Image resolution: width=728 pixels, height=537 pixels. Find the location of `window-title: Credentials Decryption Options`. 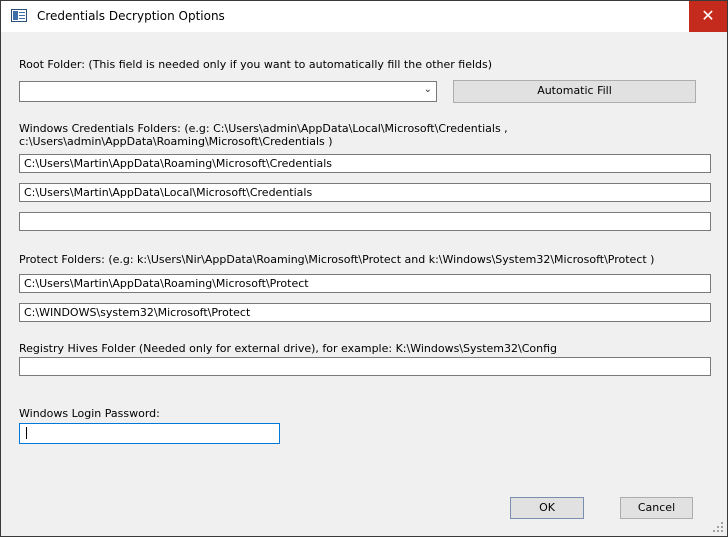

window-title: Credentials Decryption Options is located at coordinates (131, 16).